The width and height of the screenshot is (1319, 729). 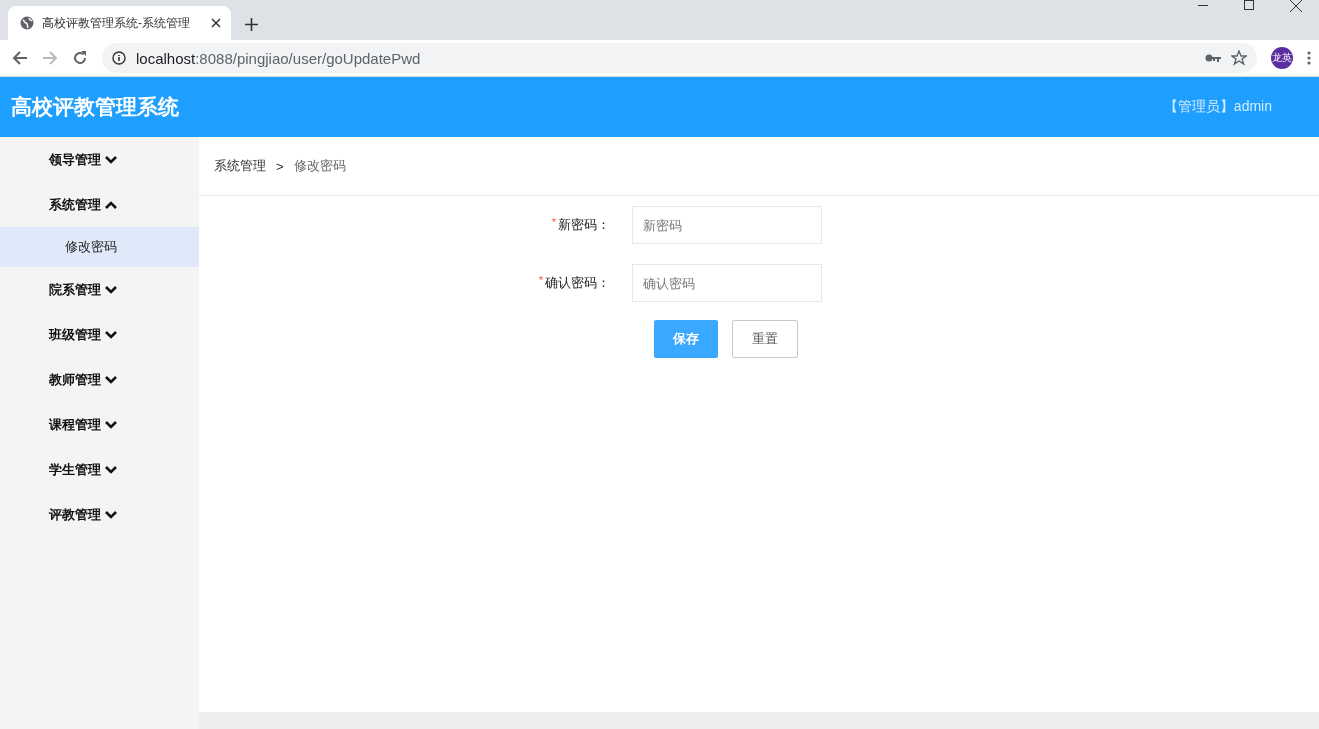 I want to click on password-field: 新密码, so click(x=727, y=225).